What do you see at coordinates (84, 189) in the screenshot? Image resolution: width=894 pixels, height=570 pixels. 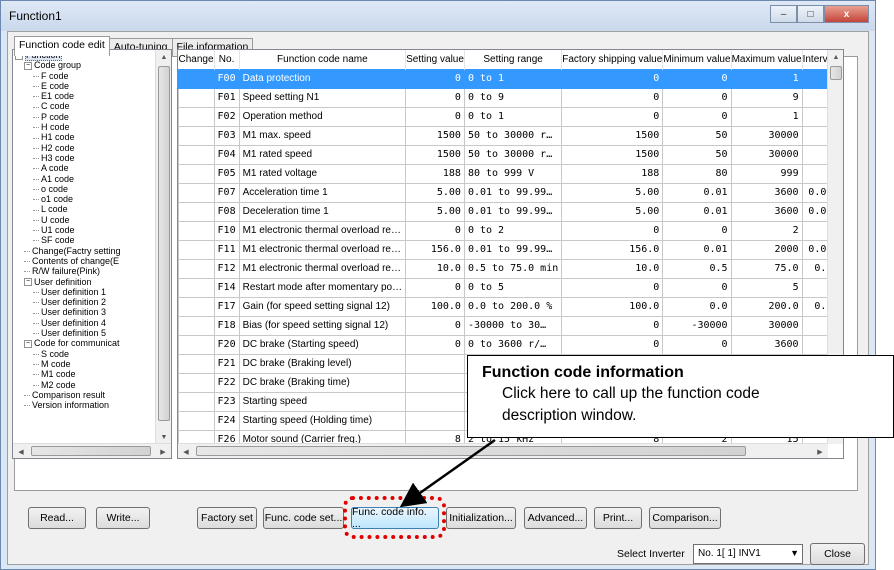 I see `tree-node: o code` at bounding box center [84, 189].